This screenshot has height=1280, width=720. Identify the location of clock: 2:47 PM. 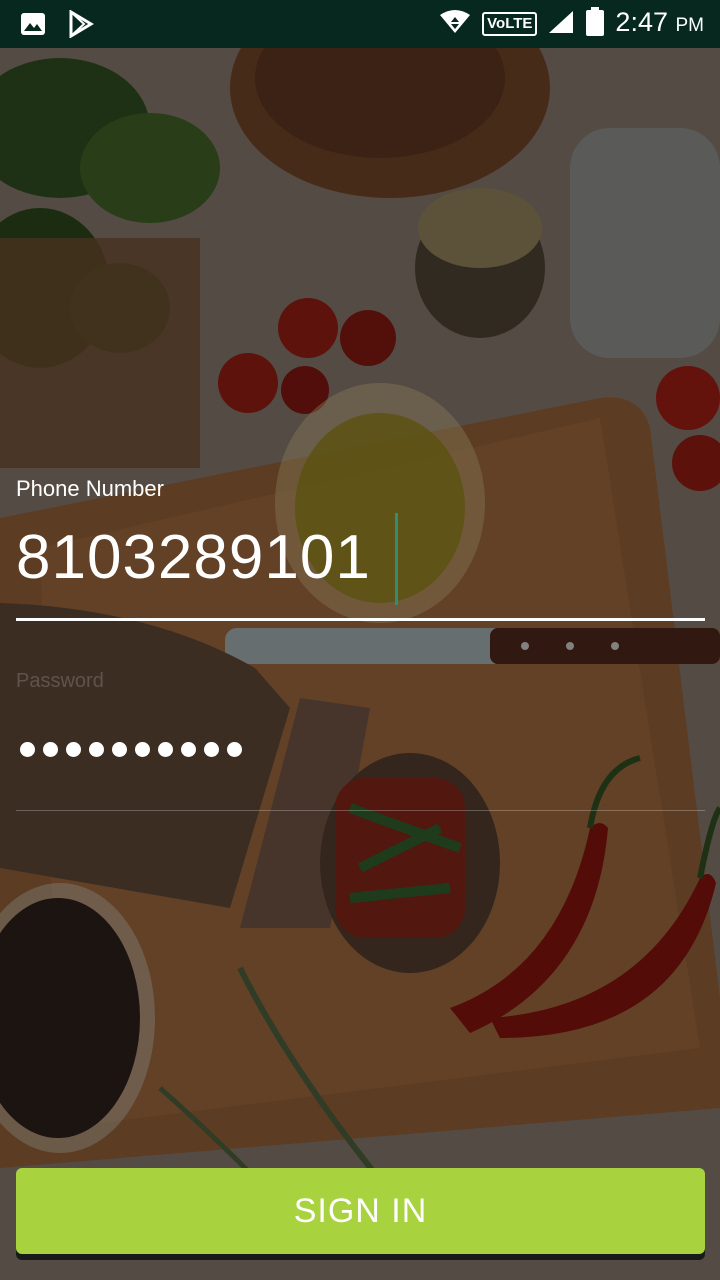
(659, 24).